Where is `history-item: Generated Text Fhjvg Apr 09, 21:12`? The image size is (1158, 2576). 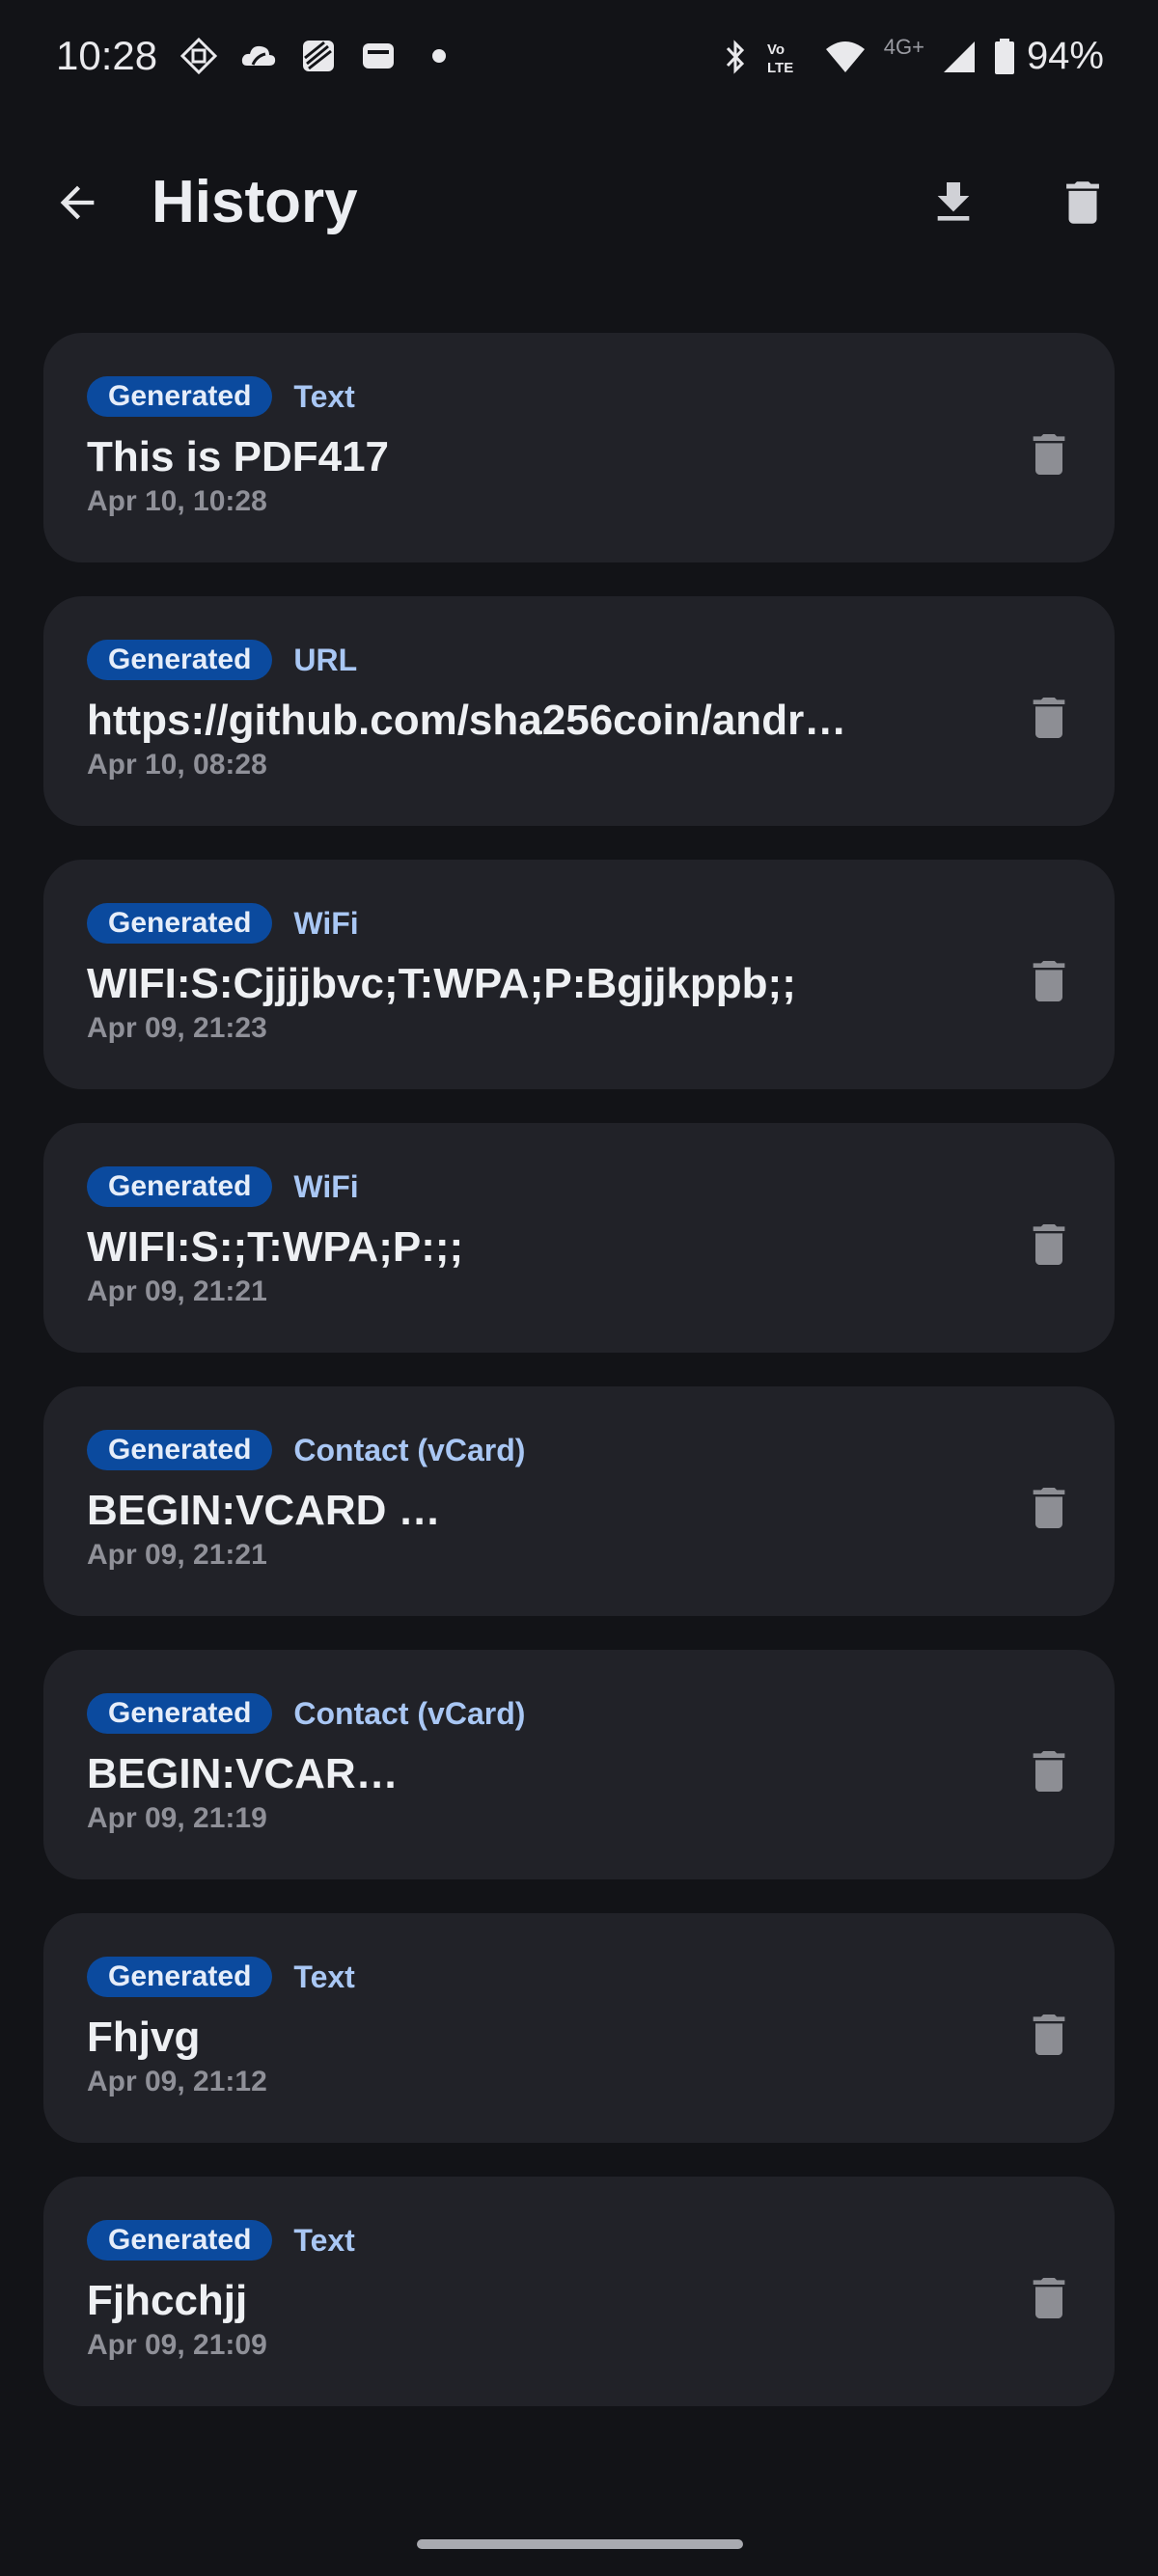 history-item: Generated Text Fhjvg Apr 09, 21:12 is located at coordinates (579, 2028).